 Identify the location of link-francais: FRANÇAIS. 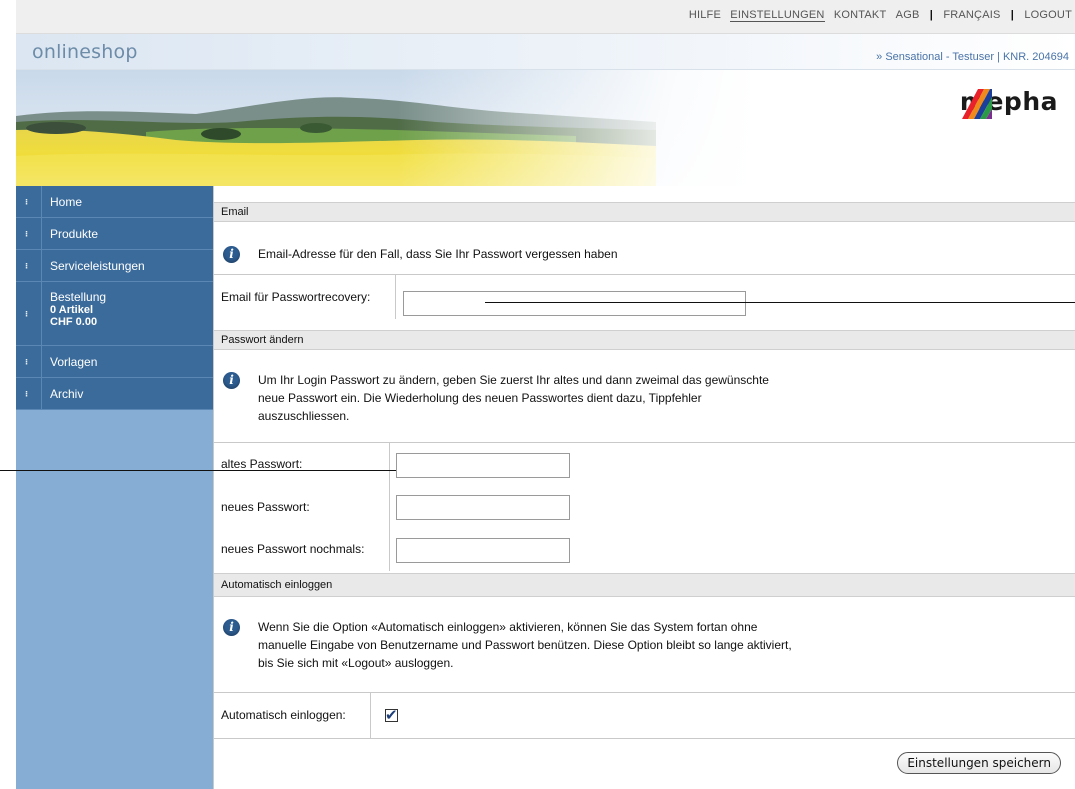
(971, 15).